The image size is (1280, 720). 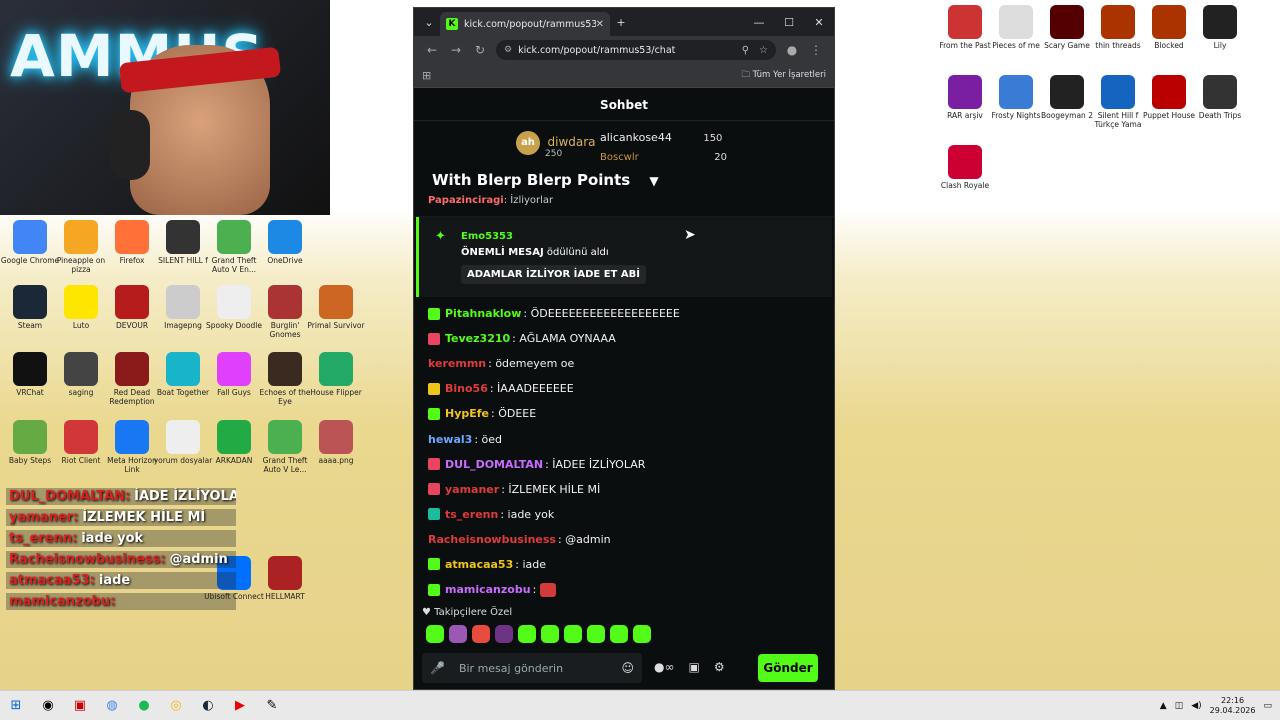 I want to click on emote-6-icon, so click(x=550, y=634).